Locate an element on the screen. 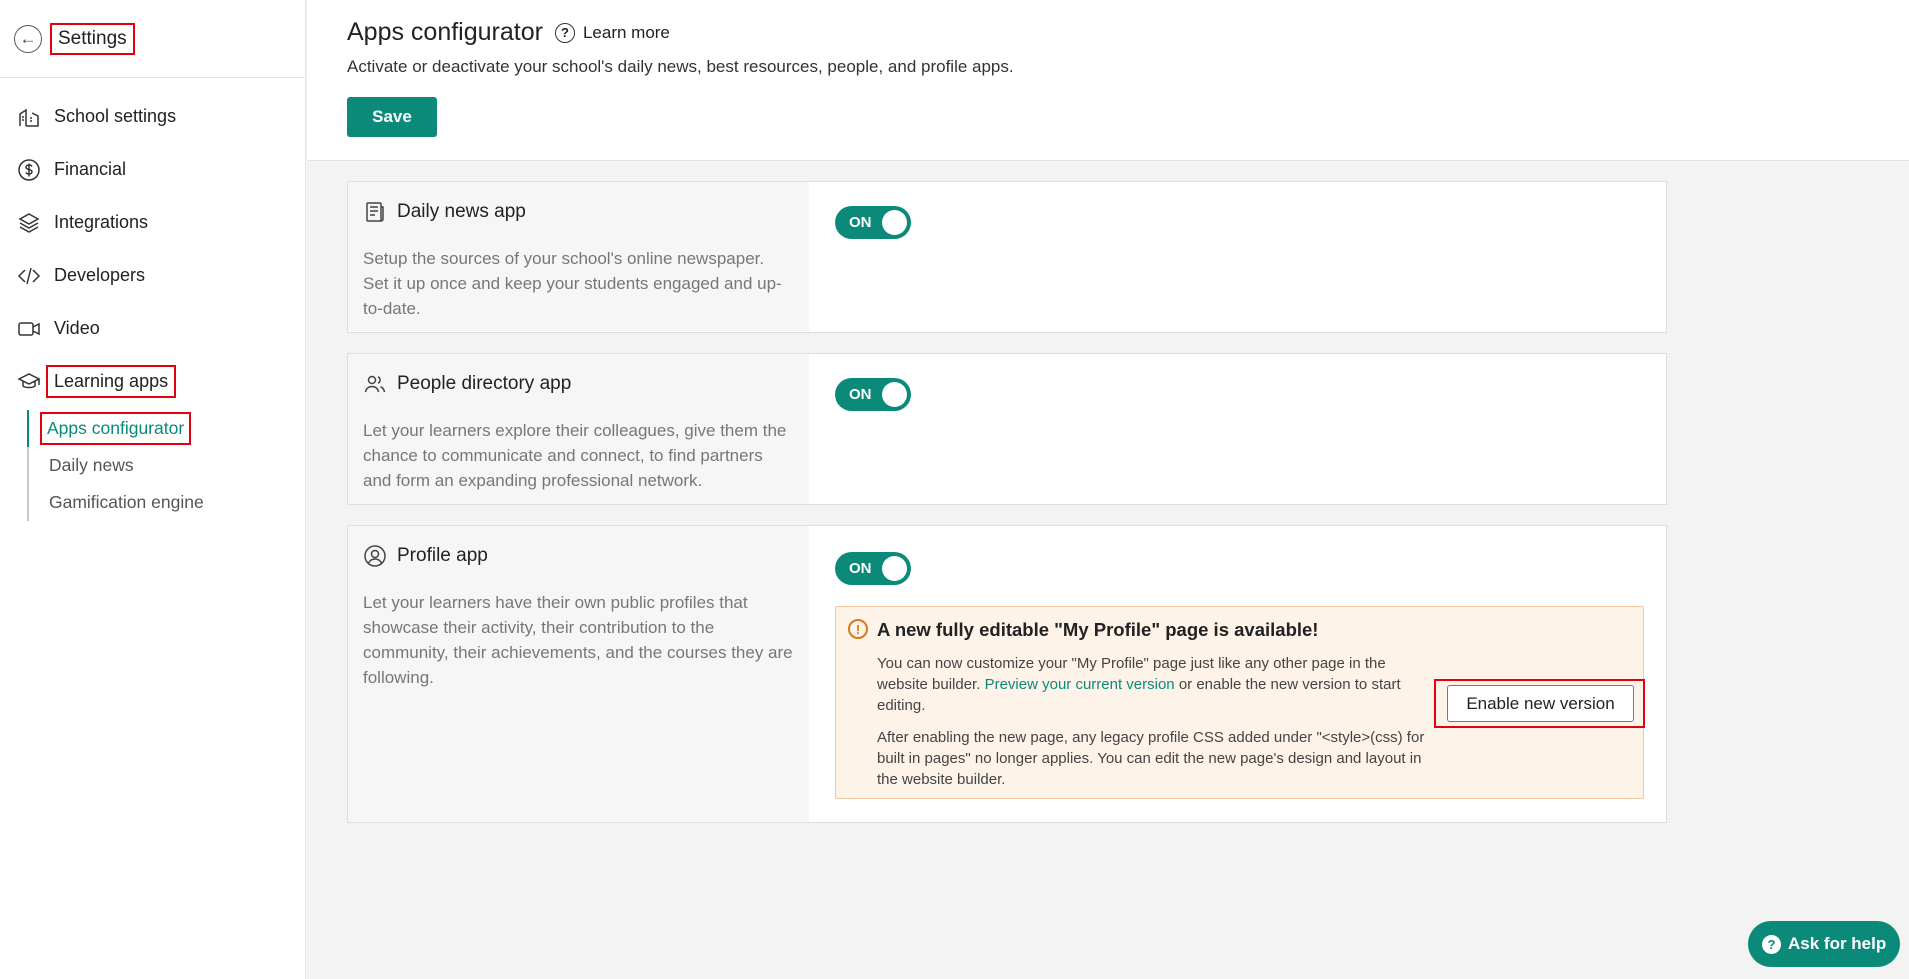  sidebar-item-integrations: Integrations is located at coordinates (152, 222).